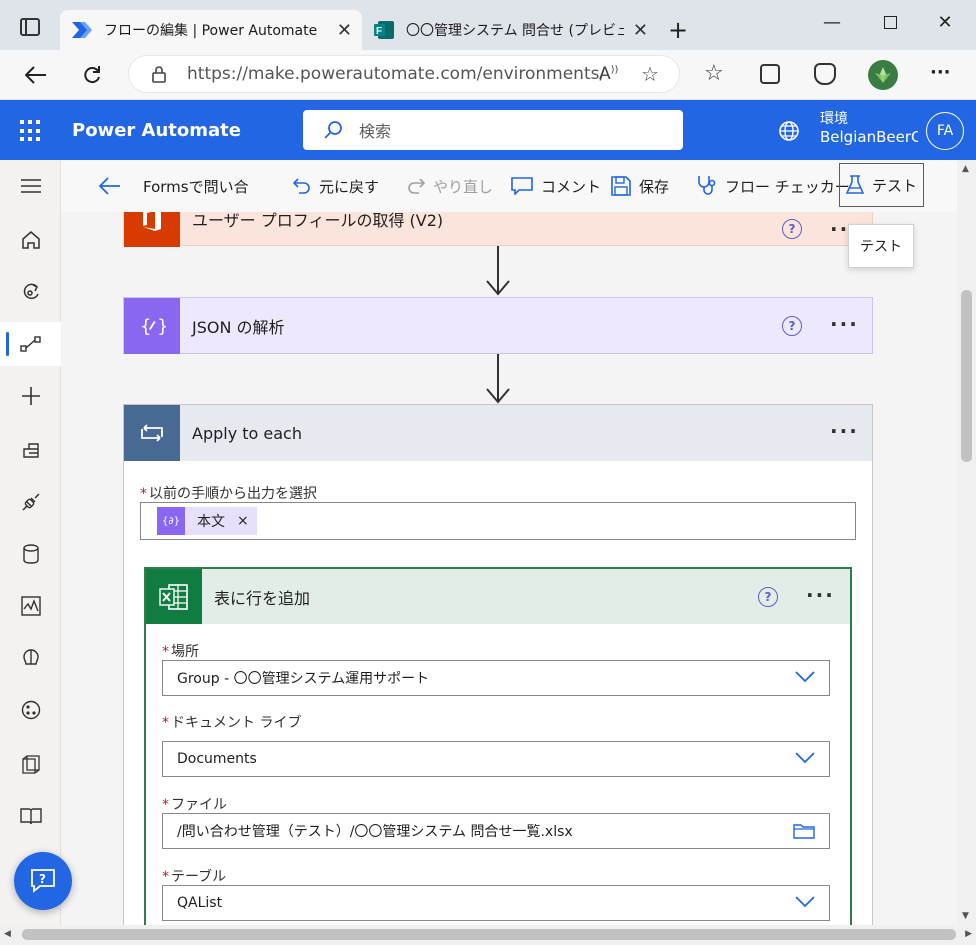 This screenshot has height=945, width=976. Describe the element at coordinates (498, 596) in the screenshot. I see `step-header: 表に行を追加` at that location.